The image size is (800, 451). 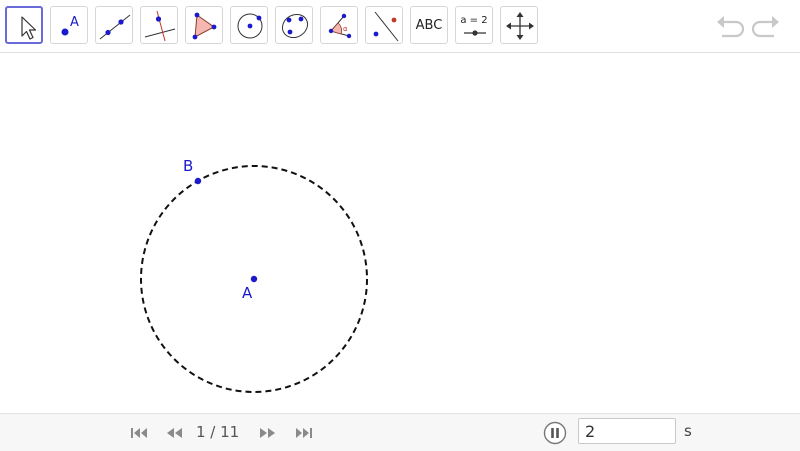 What do you see at coordinates (74, 22) in the screenshot?
I see `point-tool-letter: A` at bounding box center [74, 22].